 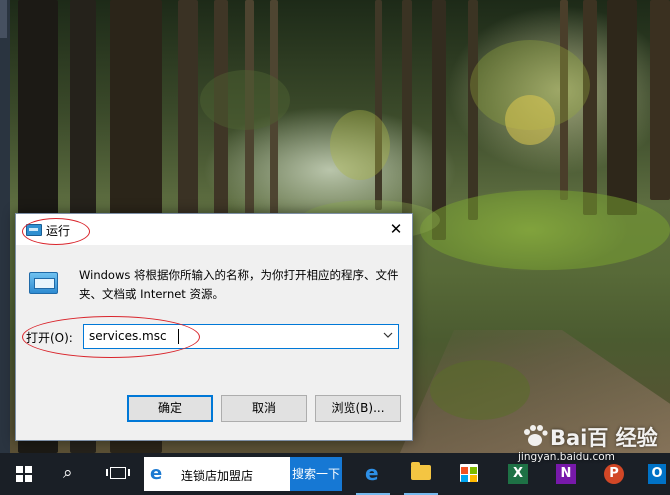 I want to click on chevron-down-icon, so click(x=388, y=336).